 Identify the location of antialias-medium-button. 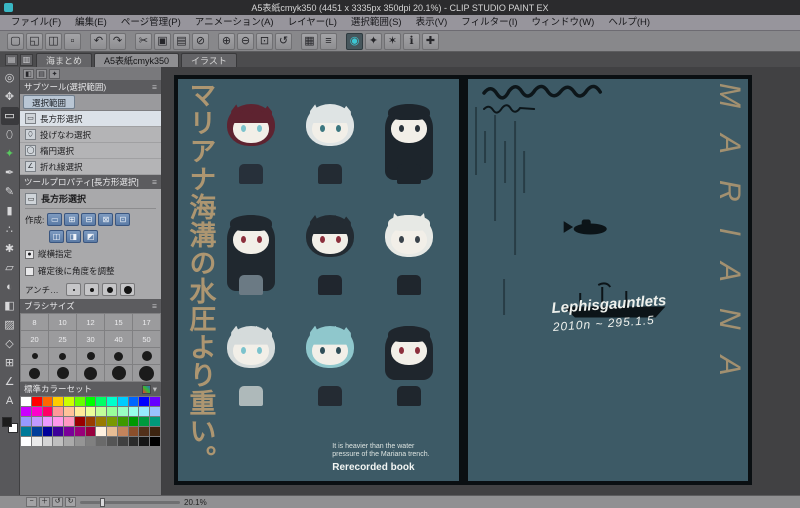
(109, 289).